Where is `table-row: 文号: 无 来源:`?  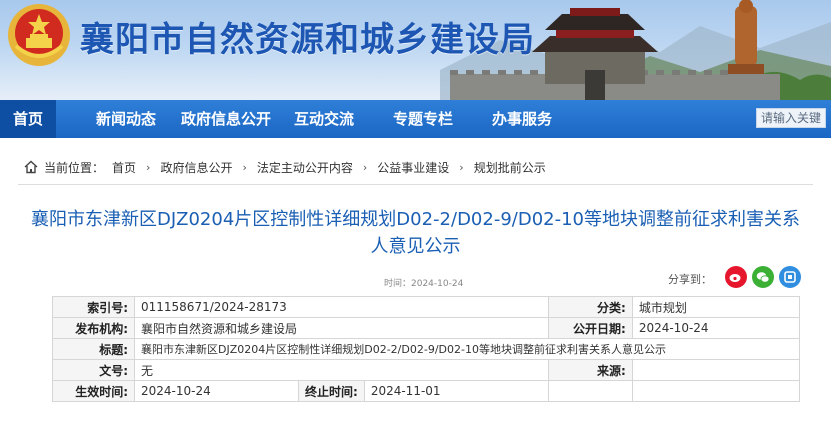
table-row: 文号: 无 来源: is located at coordinates (426, 370).